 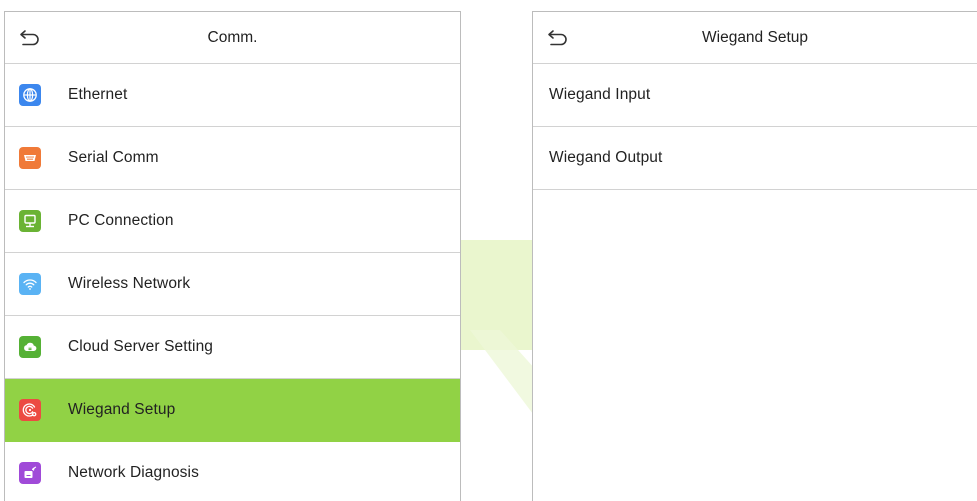 What do you see at coordinates (30, 410) in the screenshot?
I see `wiegand-icon` at bounding box center [30, 410].